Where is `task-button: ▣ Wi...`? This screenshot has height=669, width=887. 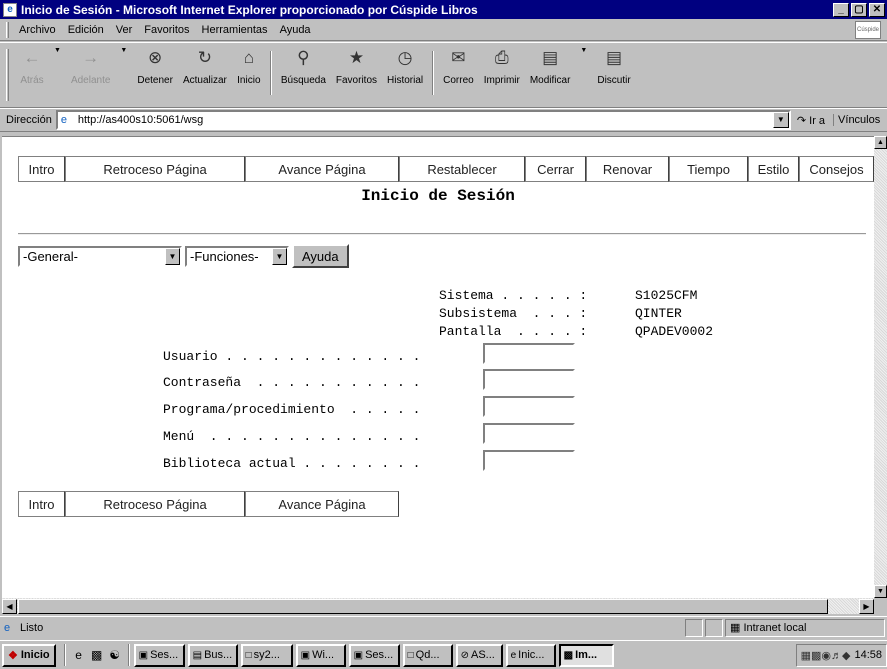
task-button: ▣ Wi... is located at coordinates (320, 655).